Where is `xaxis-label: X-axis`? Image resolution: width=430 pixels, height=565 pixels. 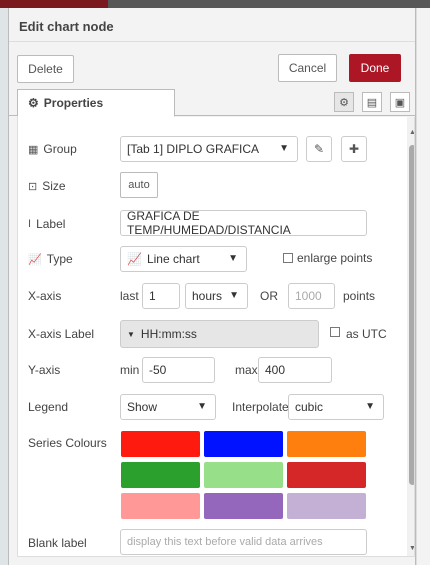
xaxis-label: X-axis is located at coordinates (45, 296).